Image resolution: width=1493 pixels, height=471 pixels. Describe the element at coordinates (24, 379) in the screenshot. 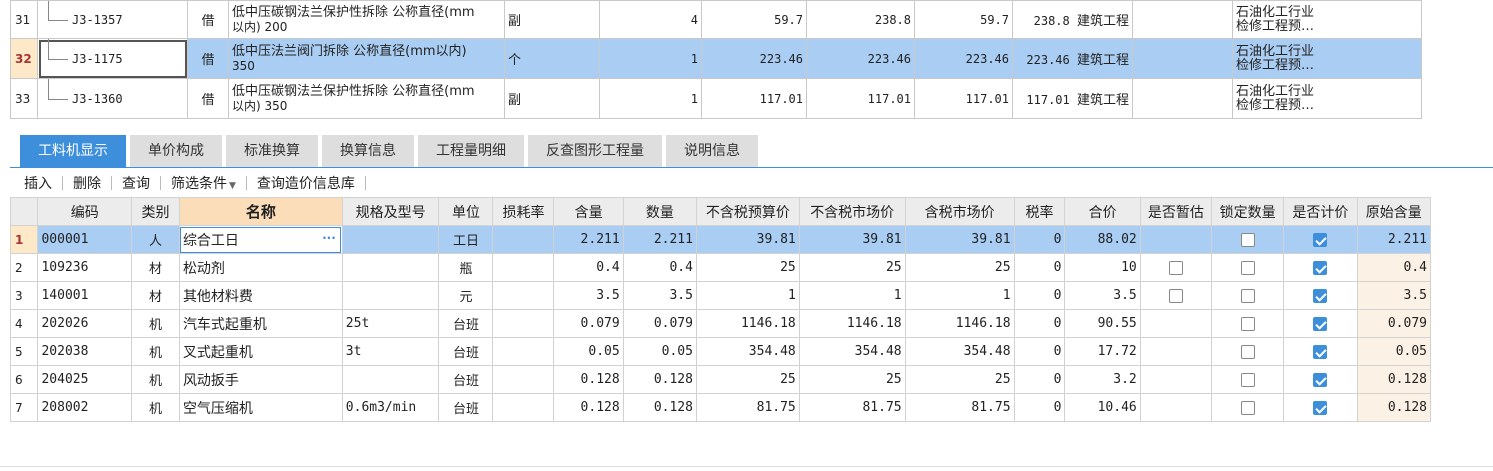

I see `row-number: 6` at that location.